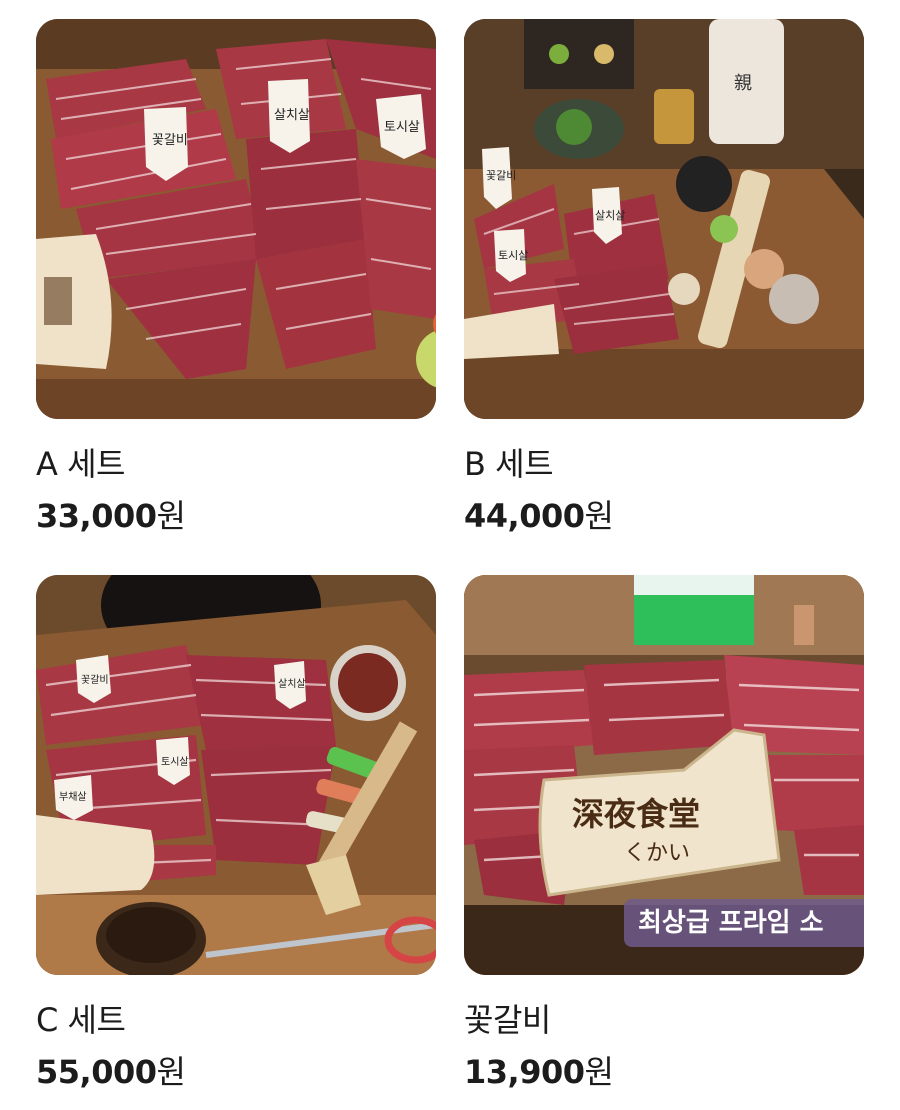 The width and height of the screenshot is (900, 1110). I want to click on price-value: 33,000, so click(96, 516).